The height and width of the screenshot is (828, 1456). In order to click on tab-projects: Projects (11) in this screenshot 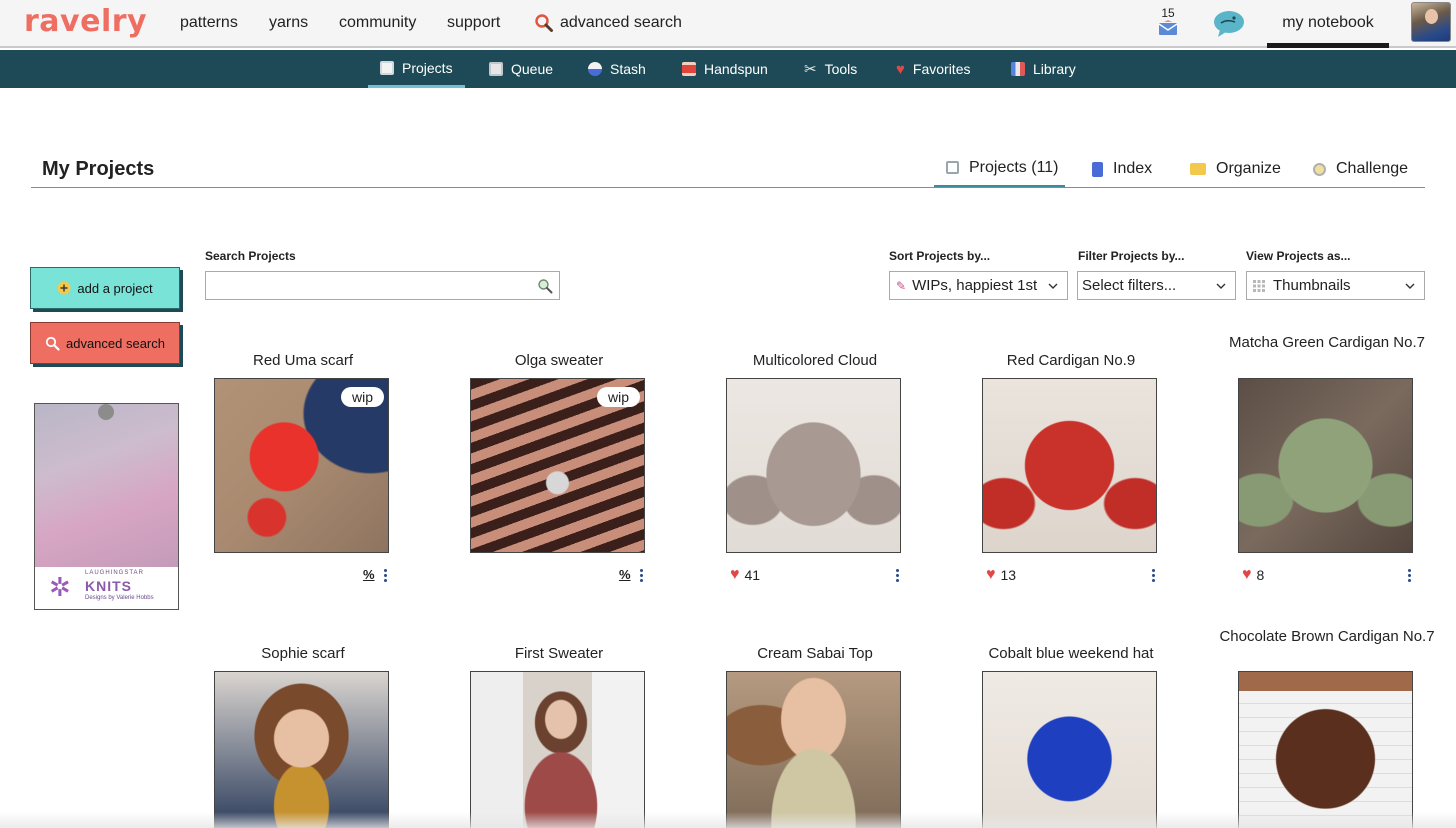, I will do `click(999, 169)`.